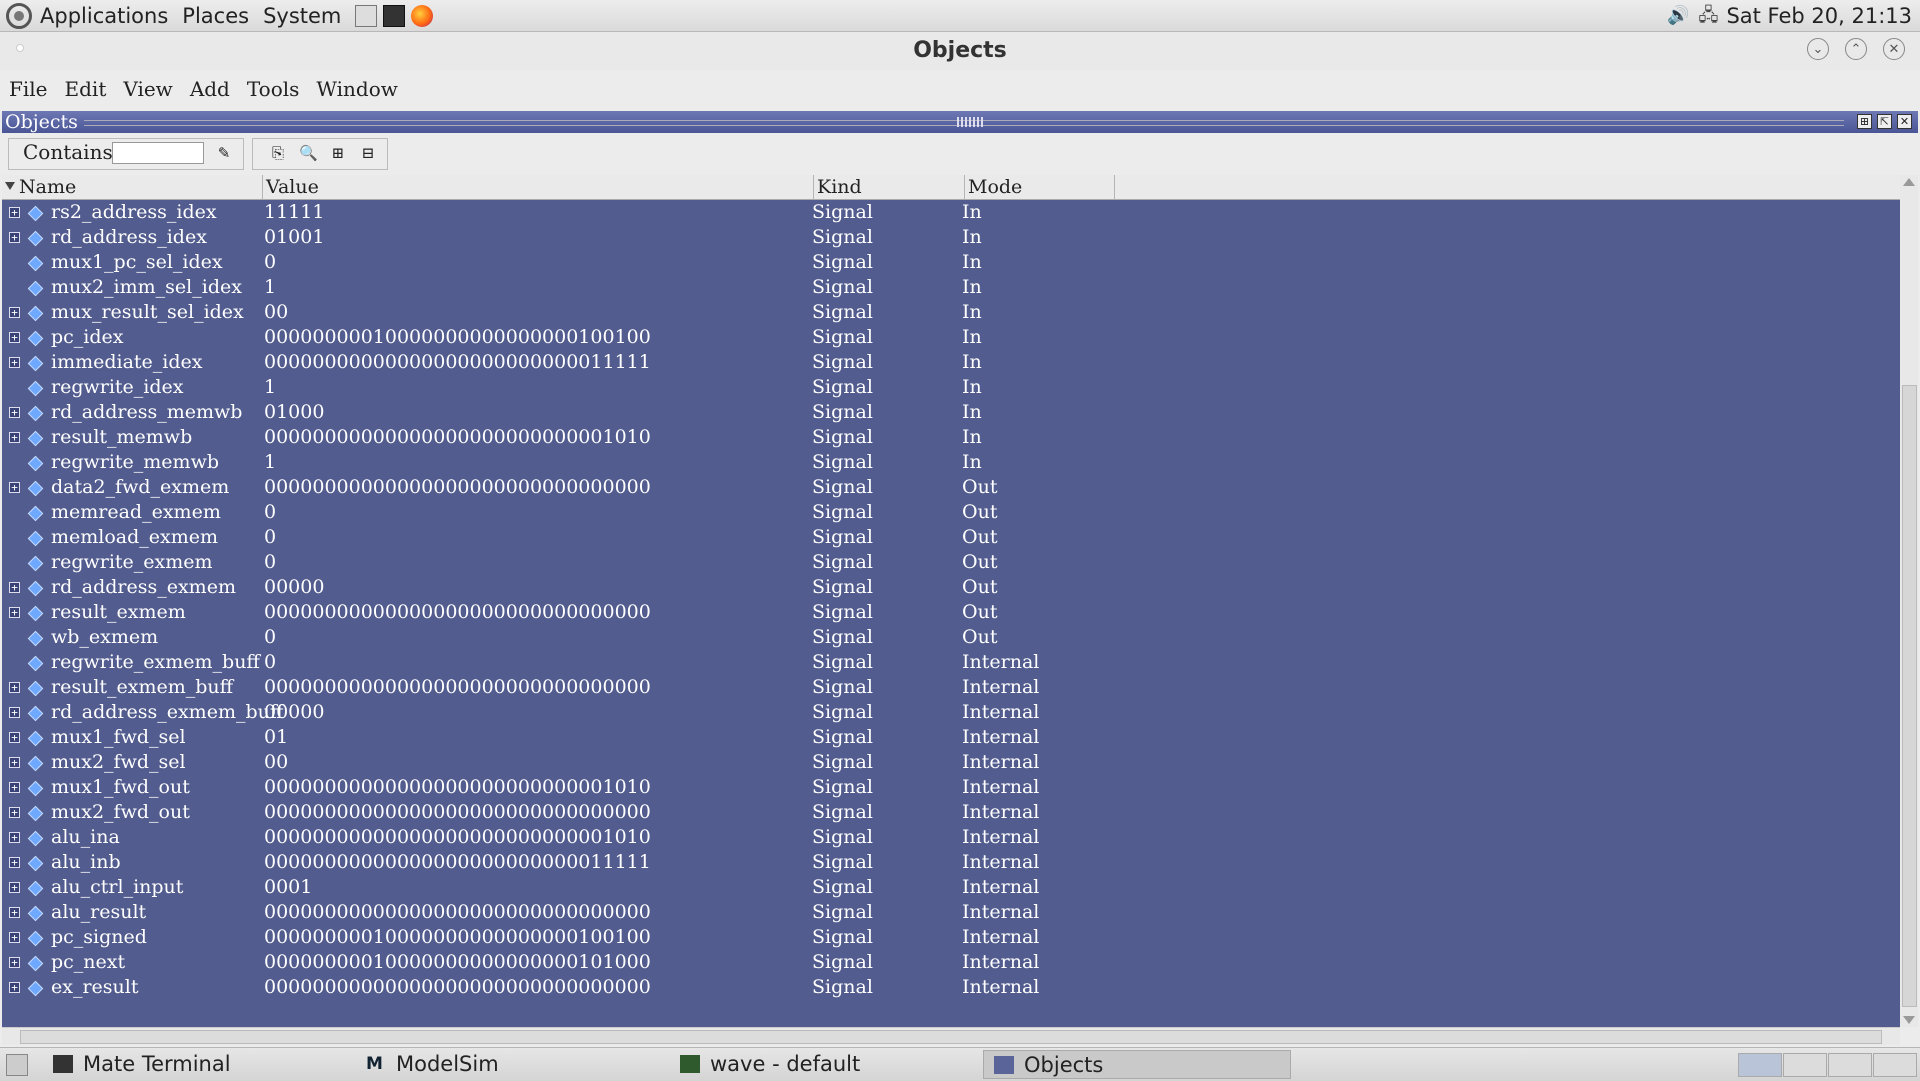 The height and width of the screenshot is (1081, 1920). Describe the element at coordinates (951, 562) in the screenshot. I see `table-row: regwrite_exmem 0 Signal Out` at that location.